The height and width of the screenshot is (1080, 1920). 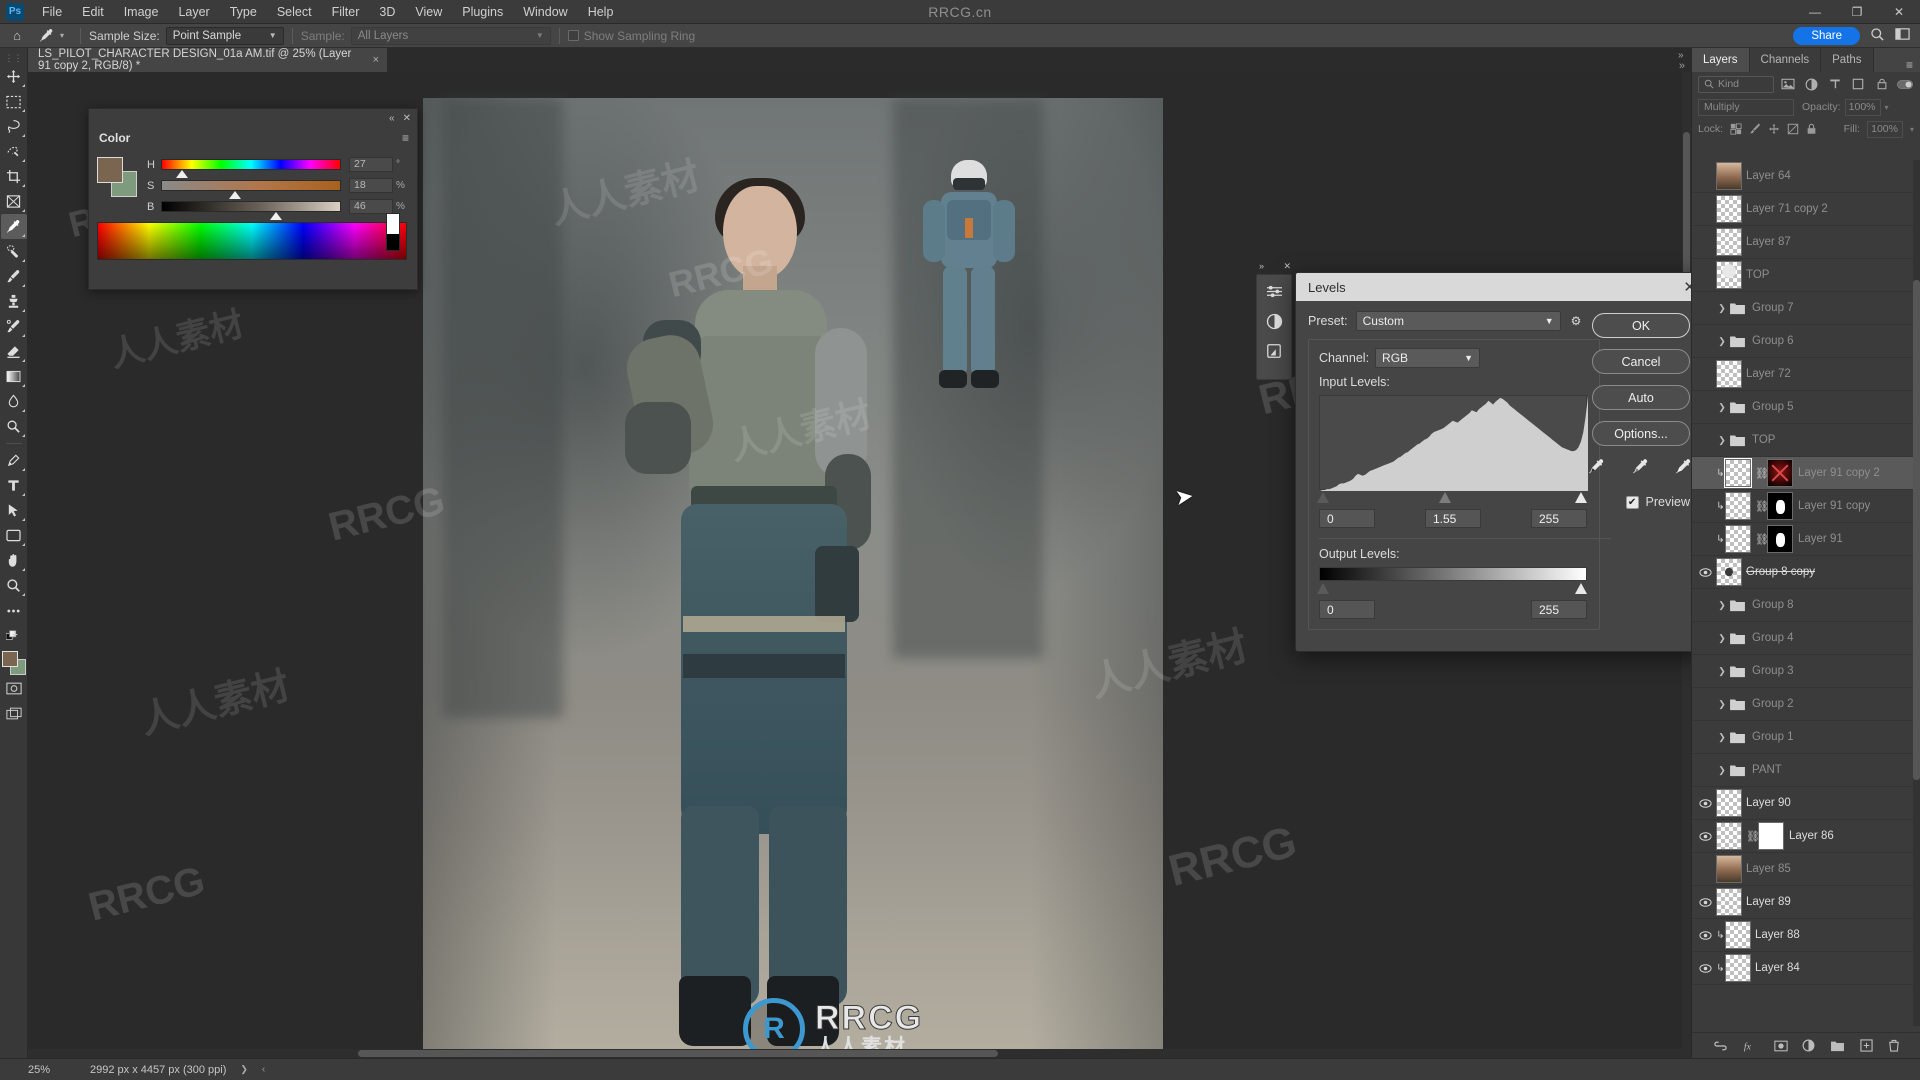 I want to click on spot-healing-brush-tool, so click(x=14, y=251).